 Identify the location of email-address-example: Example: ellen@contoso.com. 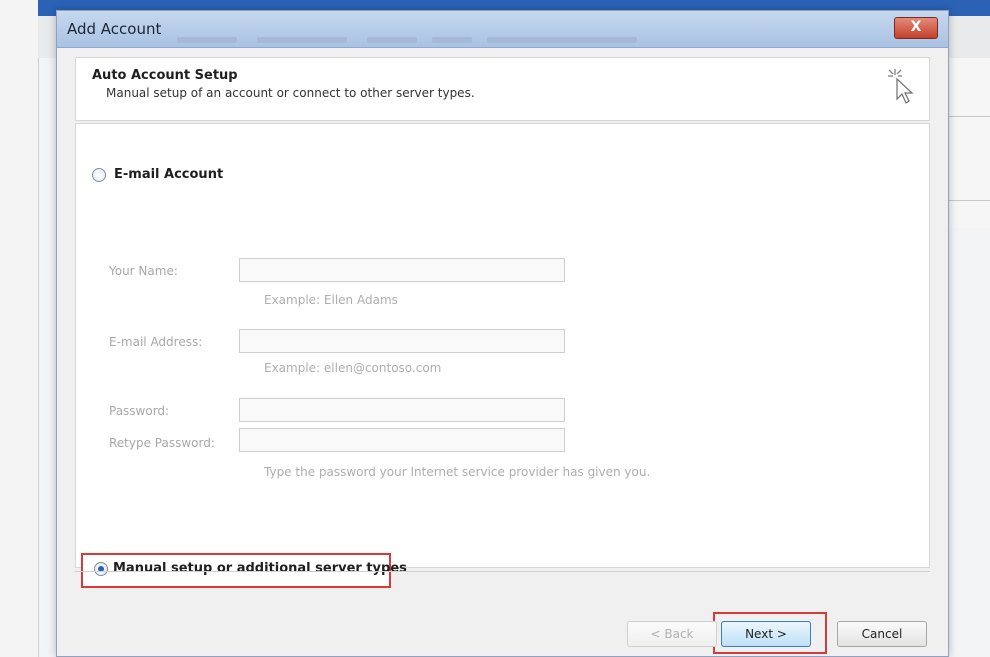
(353, 368).